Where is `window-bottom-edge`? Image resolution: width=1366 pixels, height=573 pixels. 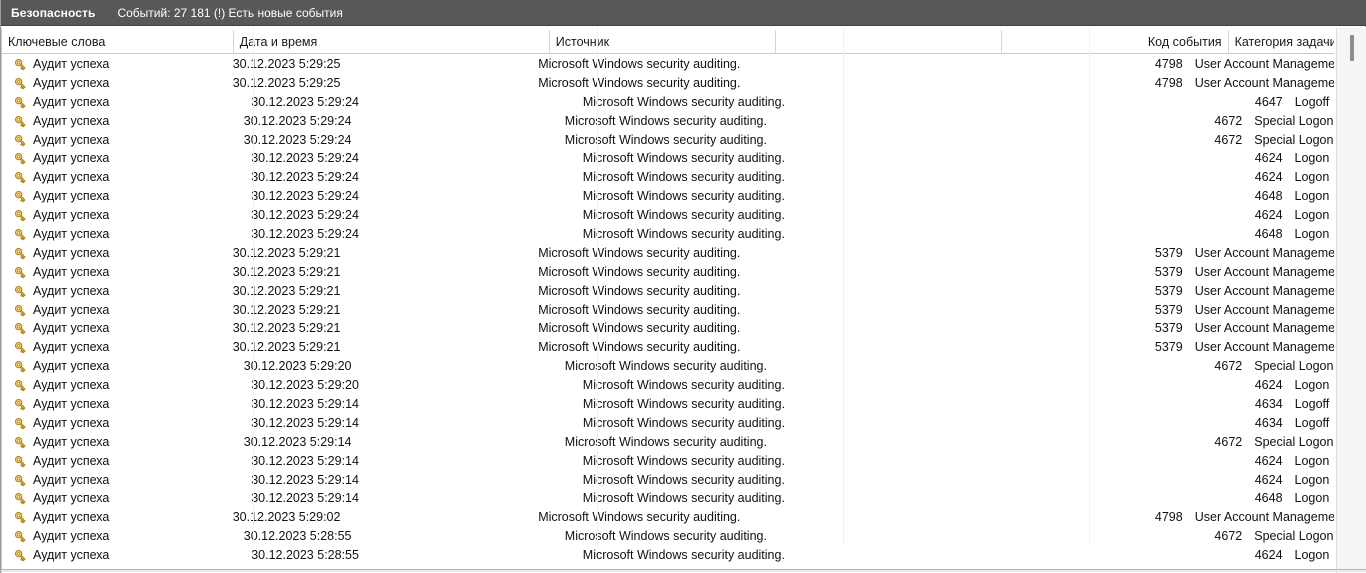
window-bottom-edge is located at coordinates (683, 570).